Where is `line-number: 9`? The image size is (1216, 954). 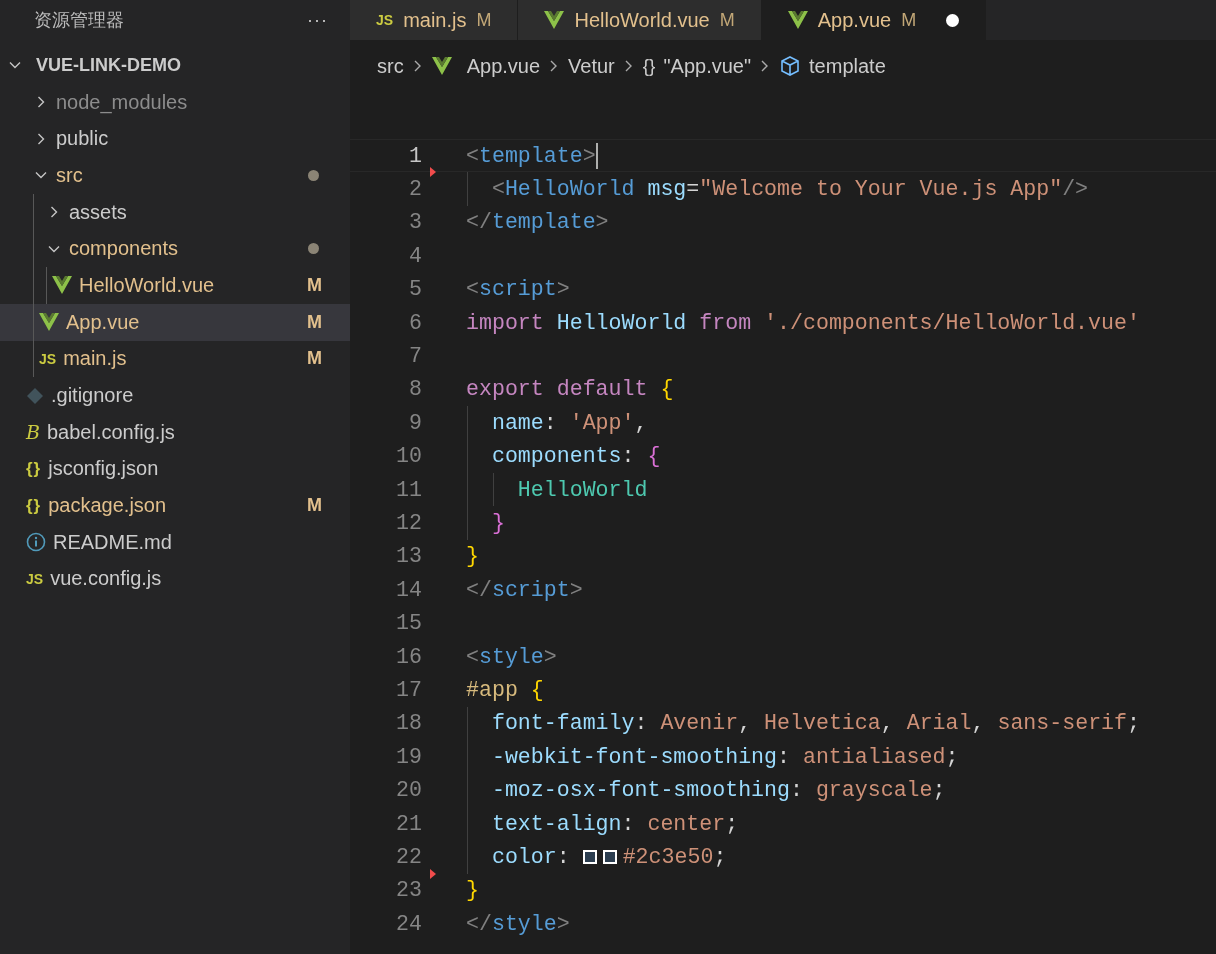 line-number: 9 is located at coordinates (415, 422).